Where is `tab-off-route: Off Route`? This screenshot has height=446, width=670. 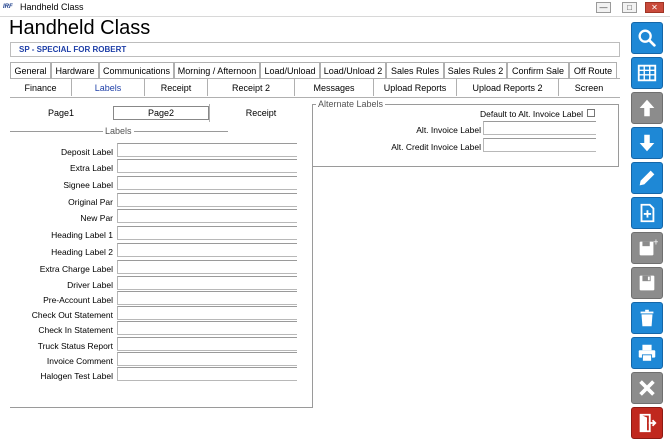
tab-off-route: Off Route is located at coordinates (593, 70).